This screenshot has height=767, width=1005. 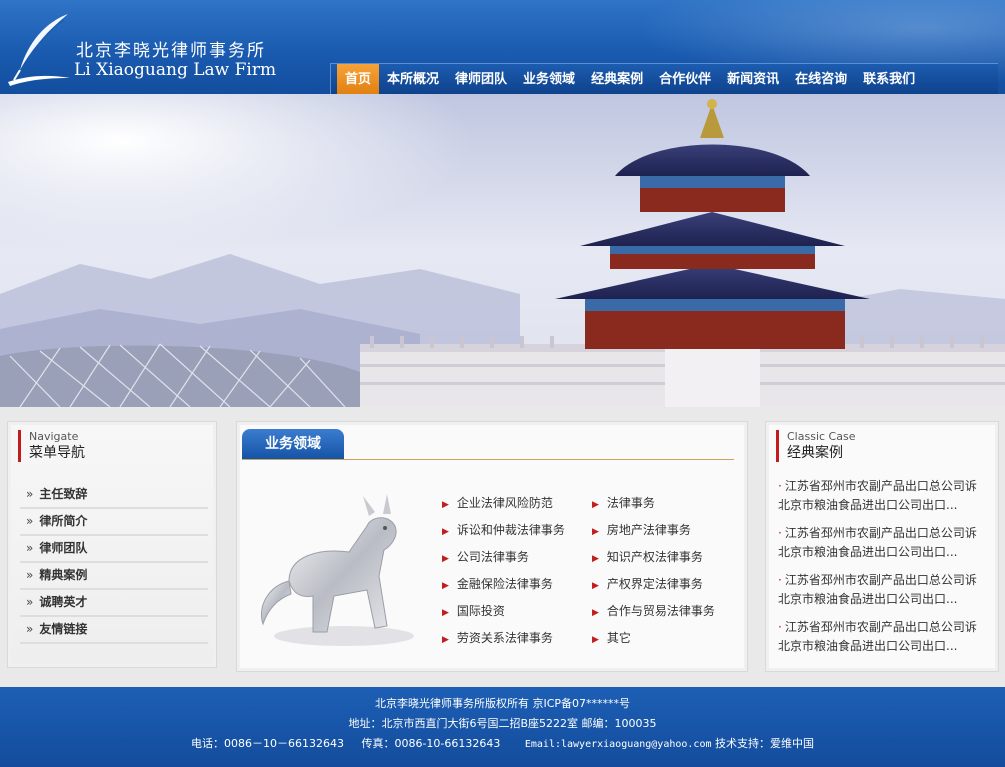 What do you see at coordinates (764, 743) in the screenshot?
I see `footer-tech-support: 技术支持：爱维中国` at bounding box center [764, 743].